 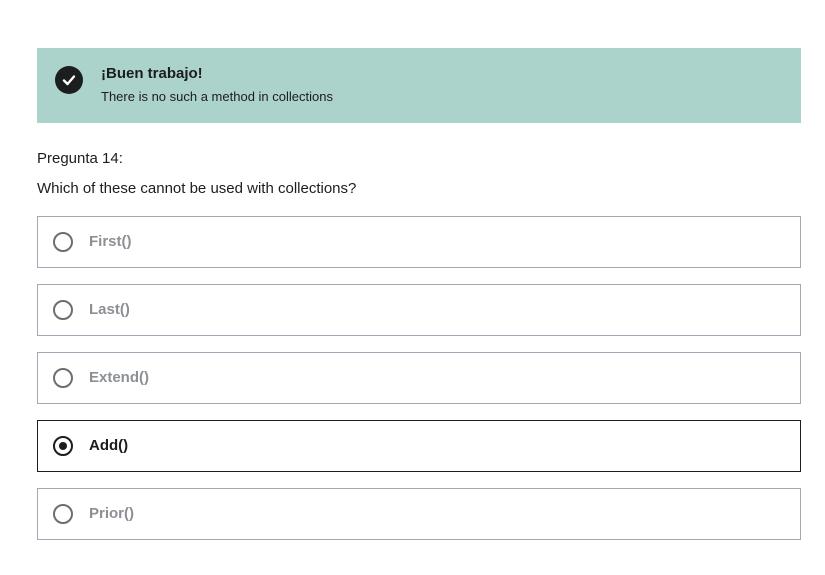 I want to click on feedback-title: ¡Buen trabajo!, so click(x=152, y=73).